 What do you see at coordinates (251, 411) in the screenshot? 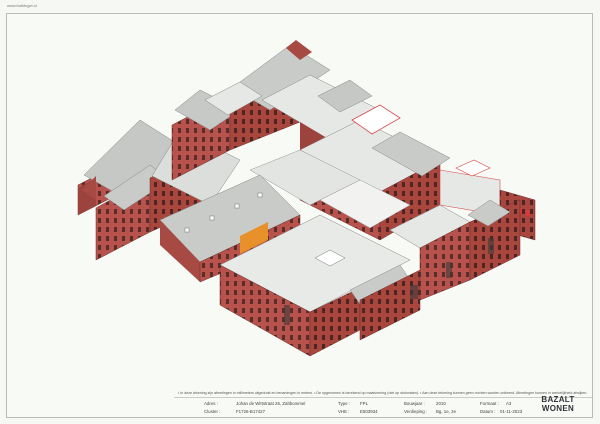
I see `cluster-value: F1726-B17427` at bounding box center [251, 411].